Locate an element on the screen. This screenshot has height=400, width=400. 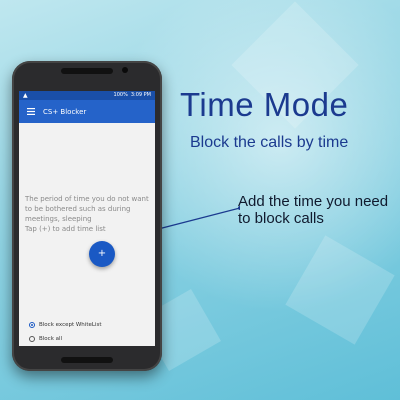
app-bar: CS+ Blocker is located at coordinates (87, 111).